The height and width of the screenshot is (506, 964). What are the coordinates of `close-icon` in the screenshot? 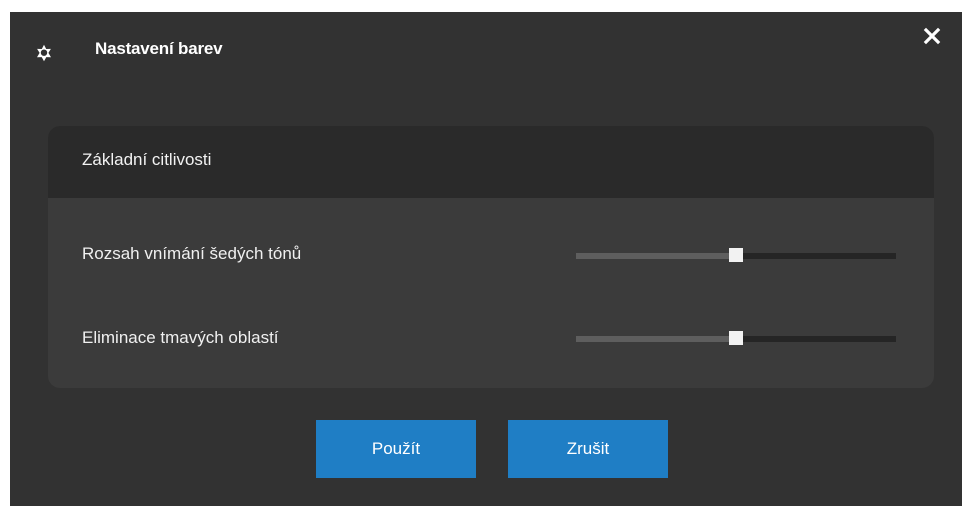 It's located at (932, 36).